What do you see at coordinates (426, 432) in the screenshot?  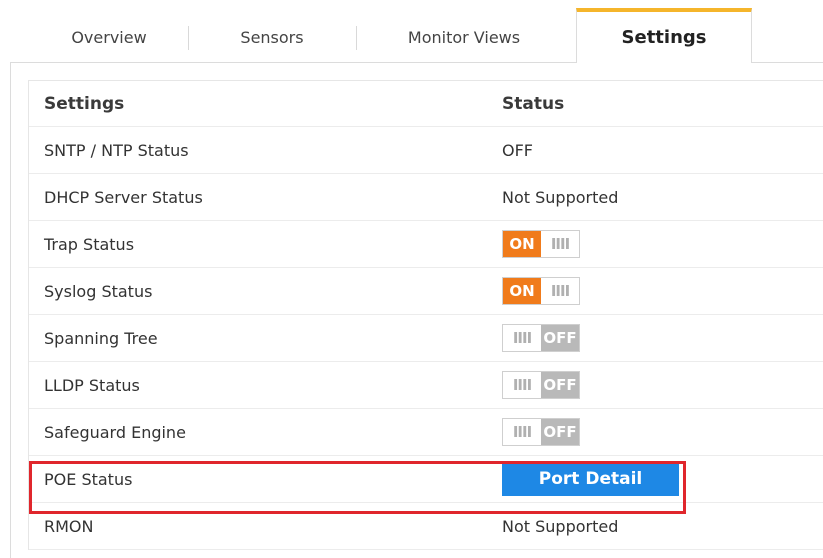 I see `table-row: Safeguard Engine IIII OFF` at bounding box center [426, 432].